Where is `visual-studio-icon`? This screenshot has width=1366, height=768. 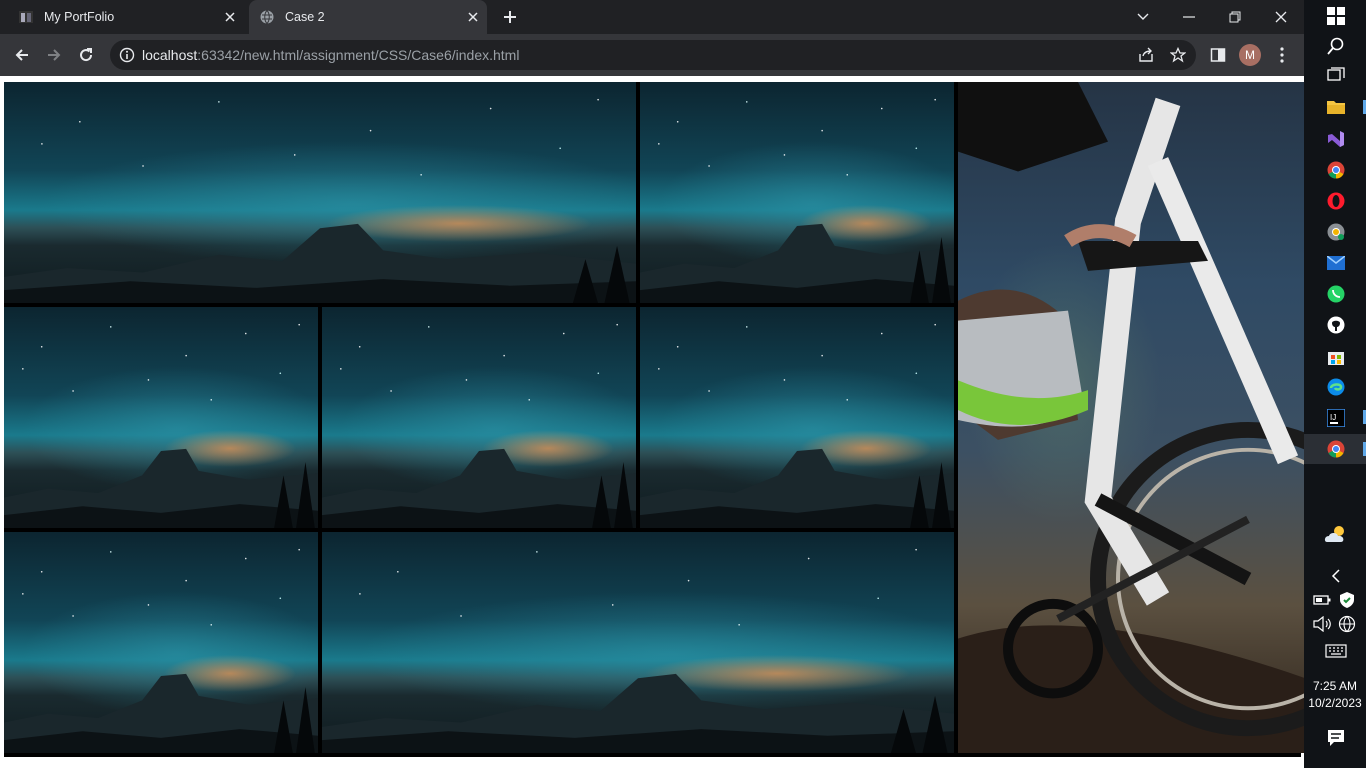
visual-studio-icon is located at coordinates (1336, 139).